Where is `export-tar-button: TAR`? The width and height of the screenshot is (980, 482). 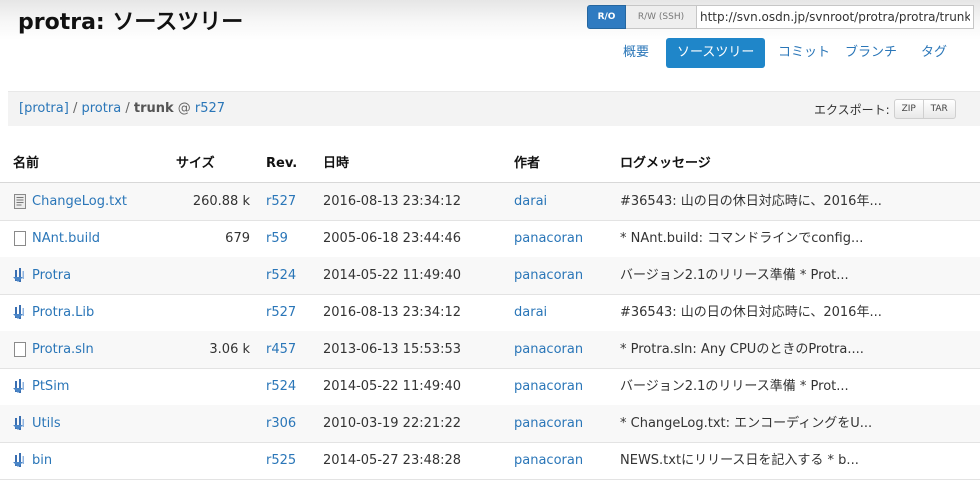 export-tar-button: TAR is located at coordinates (939, 109).